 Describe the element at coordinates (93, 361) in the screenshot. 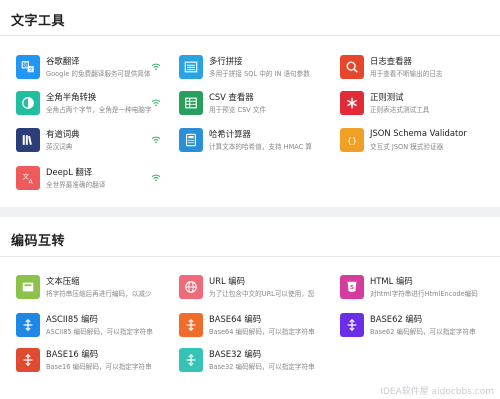

I see `tool-base16: BASE16 编码 Base16 编码解码，可以指定字符串` at that location.